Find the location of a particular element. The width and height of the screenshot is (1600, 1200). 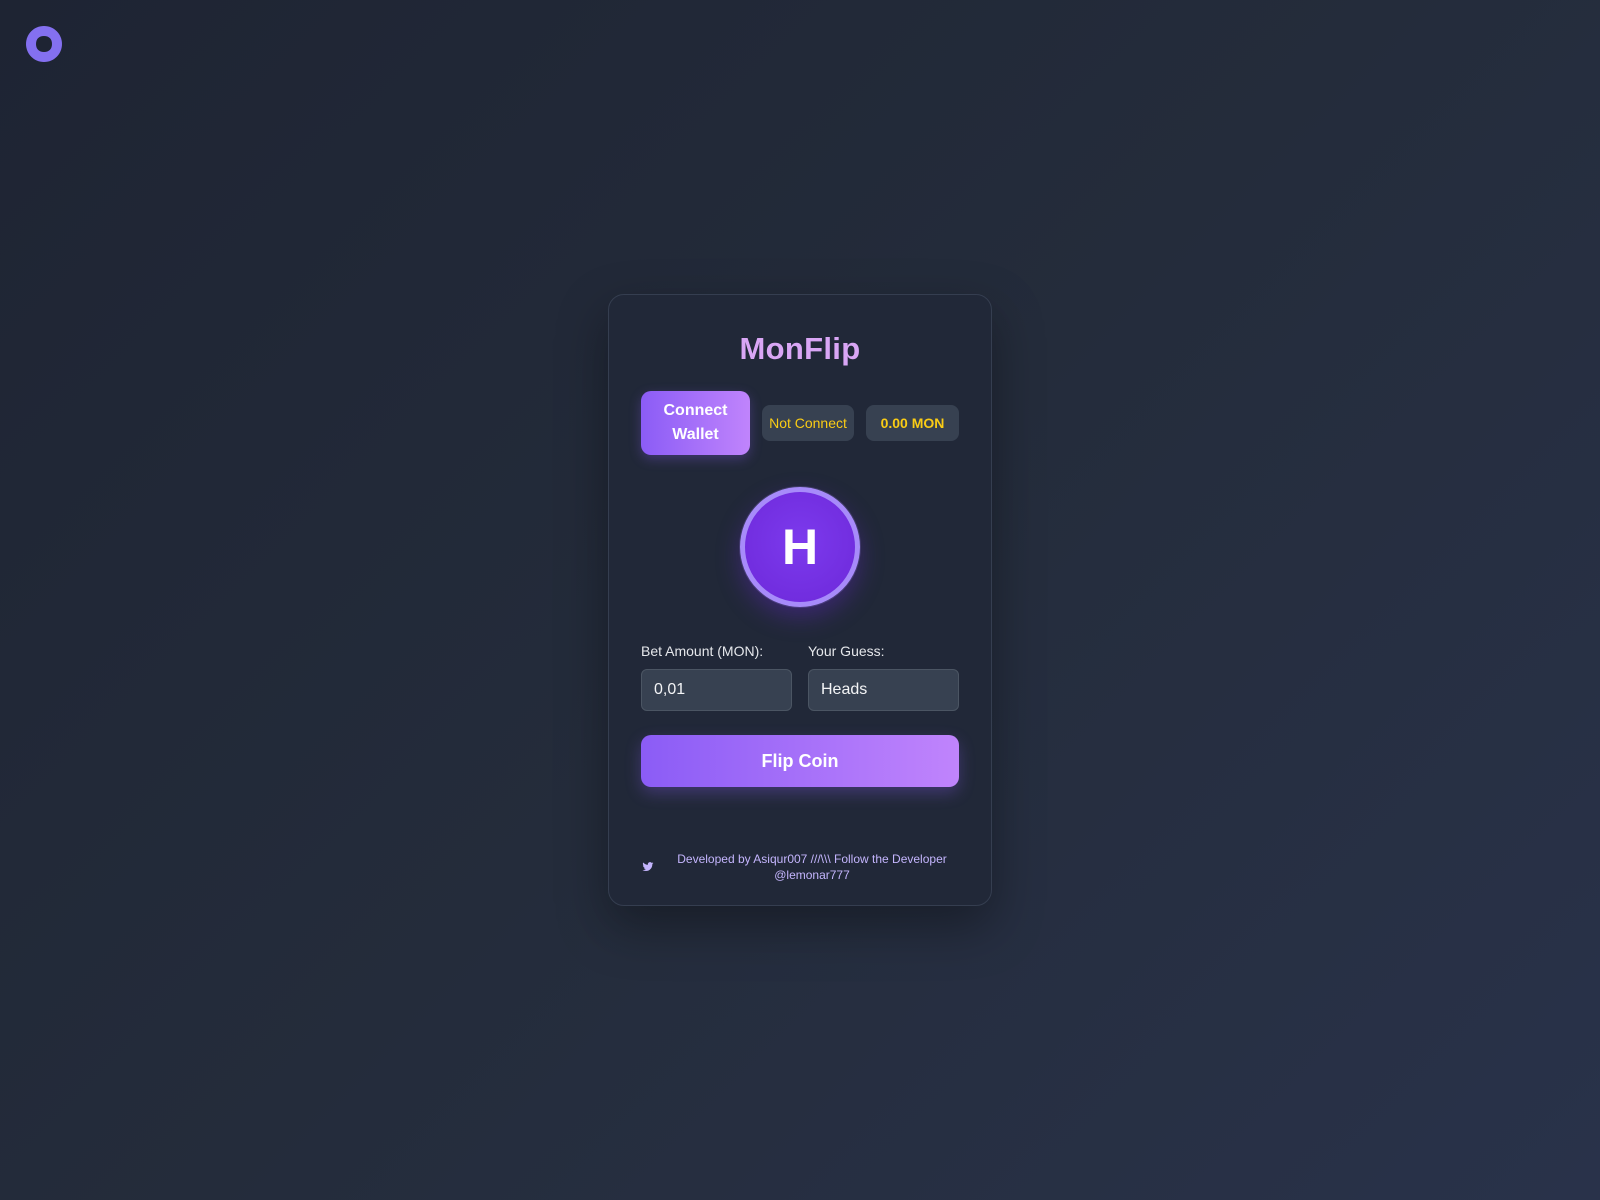

connect-label-line2: Wallet is located at coordinates (695, 434).